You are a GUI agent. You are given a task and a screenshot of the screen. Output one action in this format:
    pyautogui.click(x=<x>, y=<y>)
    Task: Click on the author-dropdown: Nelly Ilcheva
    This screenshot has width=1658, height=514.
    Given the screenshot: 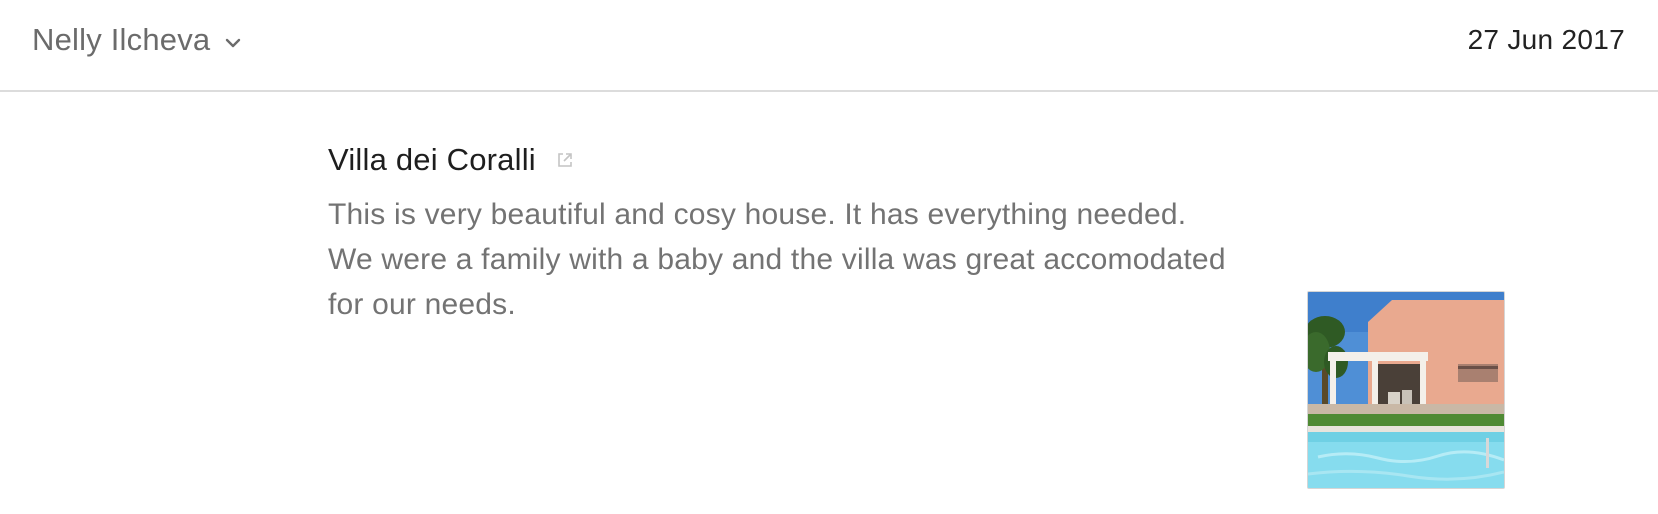 What is the action you would take?
    pyautogui.click(x=137, y=40)
    